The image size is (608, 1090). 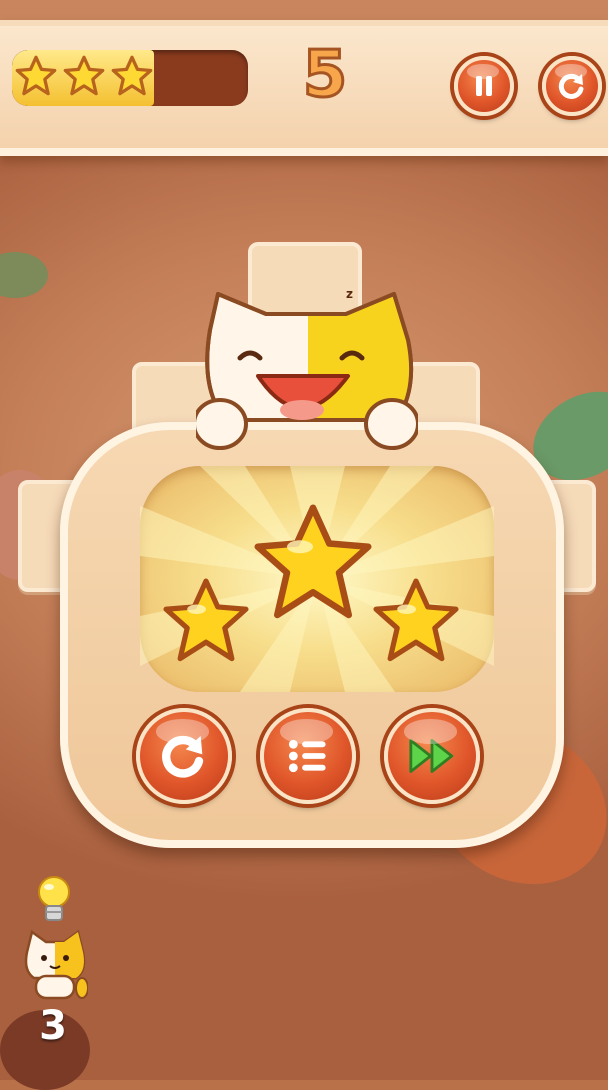 What do you see at coordinates (53, 1026) in the screenshot?
I see `hint-count: 3` at bounding box center [53, 1026].